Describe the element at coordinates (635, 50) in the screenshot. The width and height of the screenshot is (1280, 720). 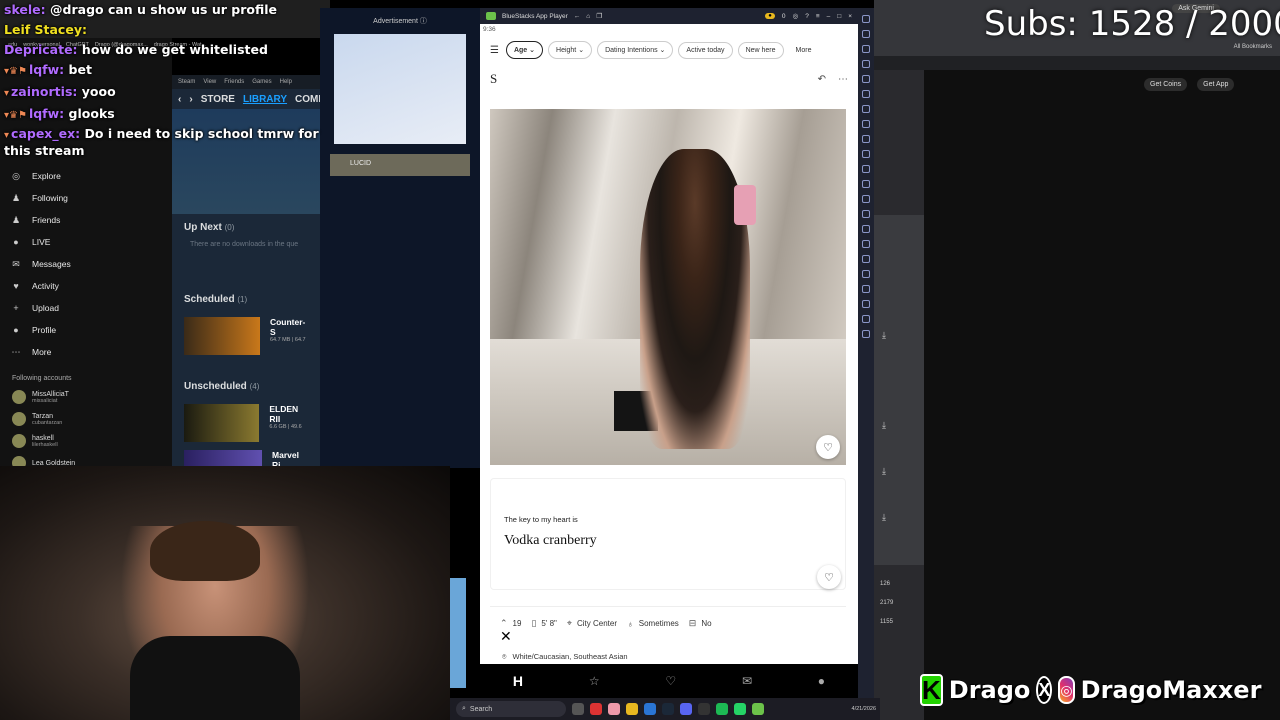
I see `filter-chip-dating-intentions: Dating Intentions ⌄` at that location.